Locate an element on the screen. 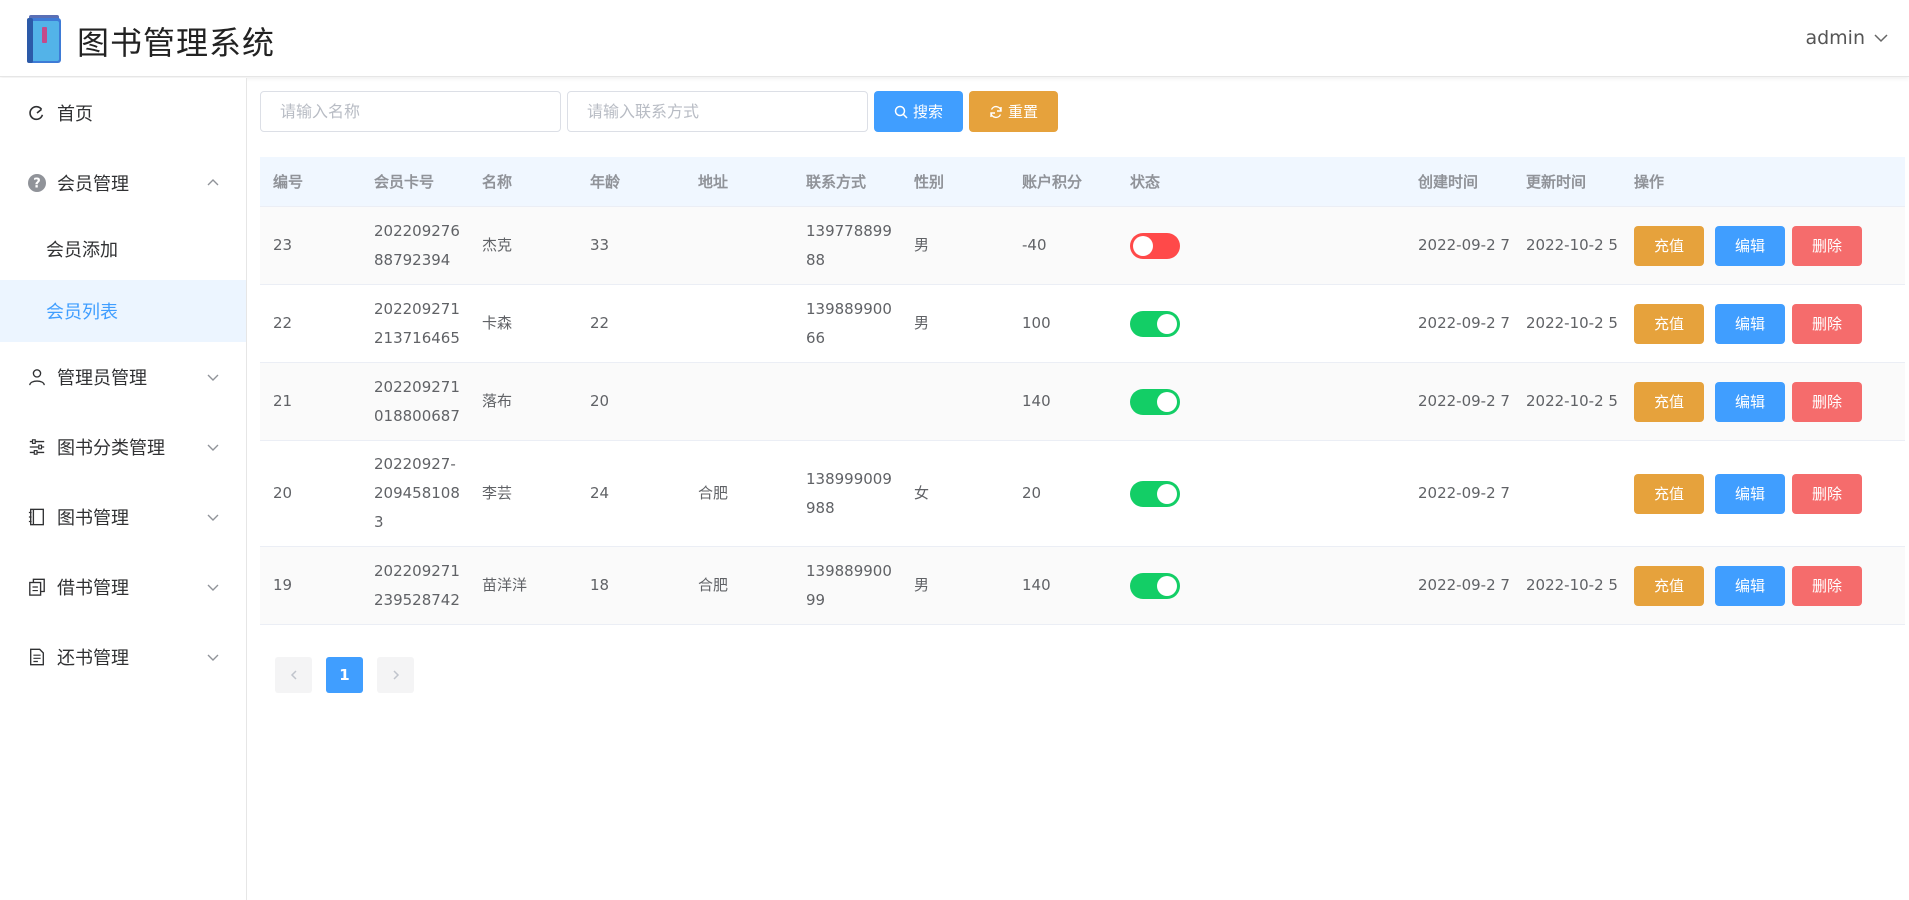 The image size is (1909, 900). column-header: 年龄 is located at coordinates (605, 182).